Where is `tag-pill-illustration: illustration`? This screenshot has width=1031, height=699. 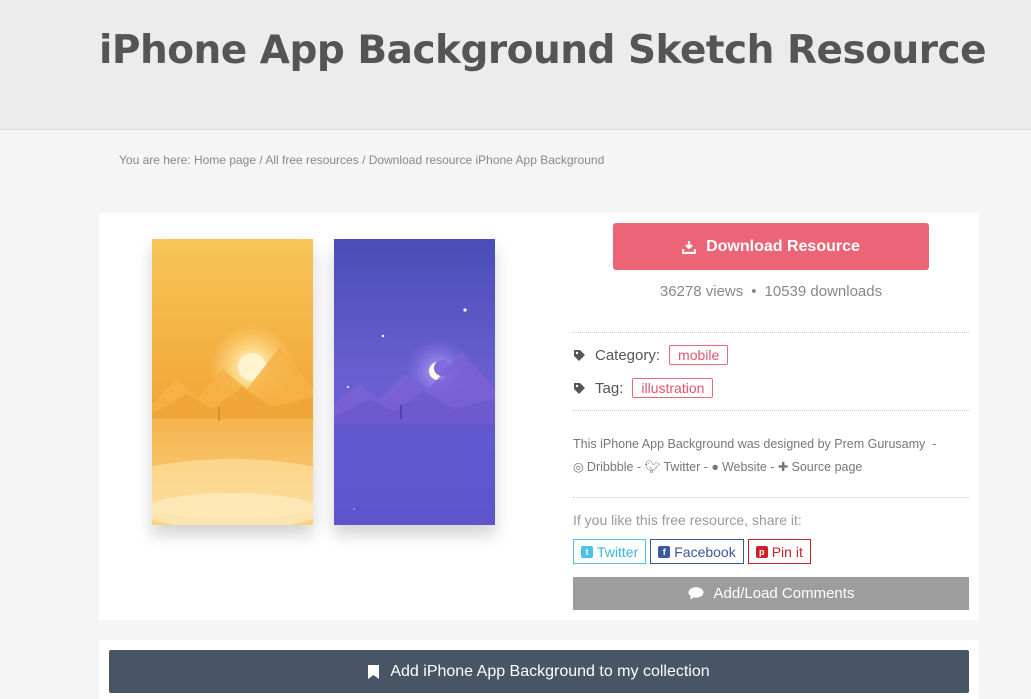 tag-pill-illustration: illustration is located at coordinates (673, 388).